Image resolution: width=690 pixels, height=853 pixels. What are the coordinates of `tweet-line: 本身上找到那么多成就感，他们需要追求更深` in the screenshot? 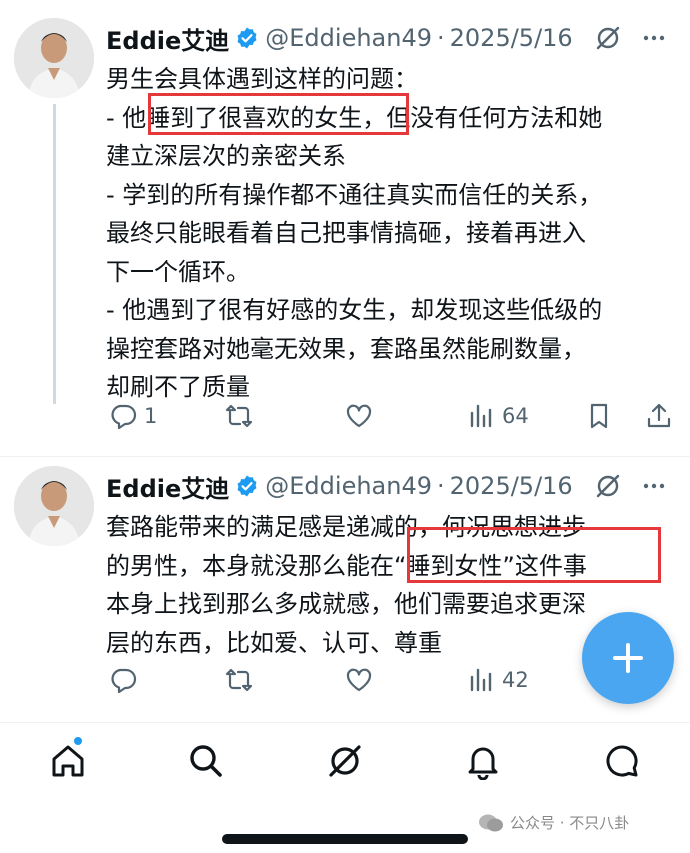 It's located at (346, 604).